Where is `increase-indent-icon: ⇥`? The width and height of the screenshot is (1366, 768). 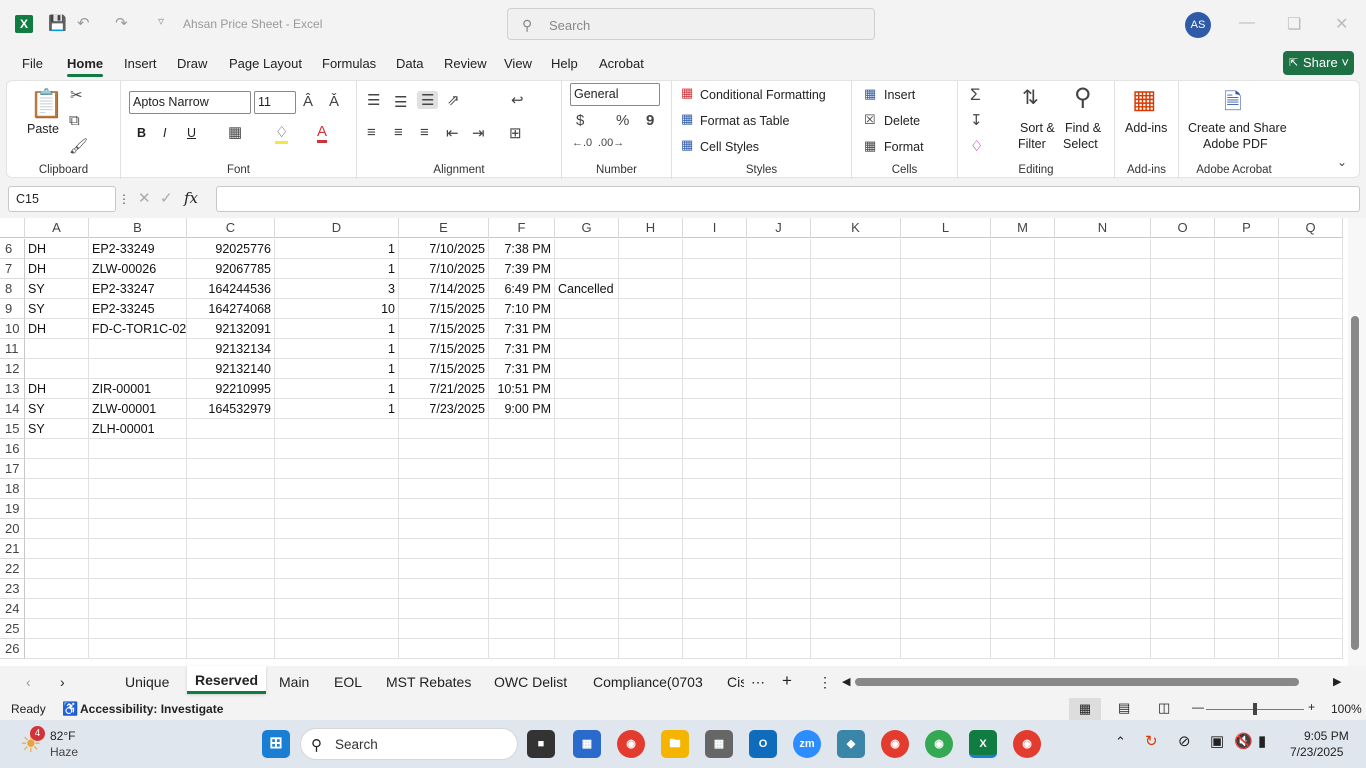
increase-indent-icon: ⇥ is located at coordinates (478, 133).